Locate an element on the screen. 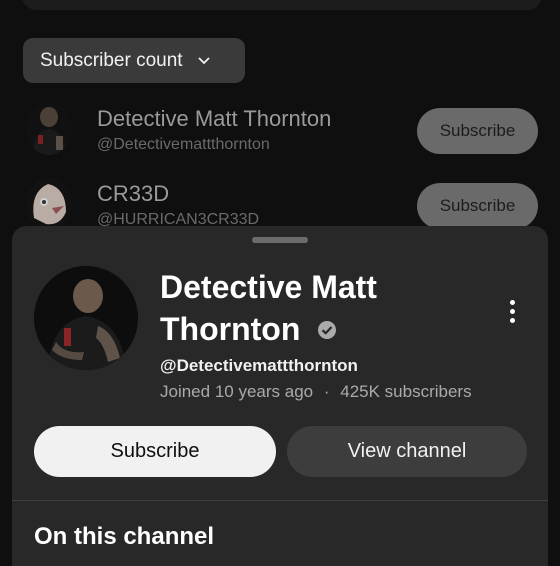  channel-title: Detective Matt Thornton is located at coordinates (320, 309).